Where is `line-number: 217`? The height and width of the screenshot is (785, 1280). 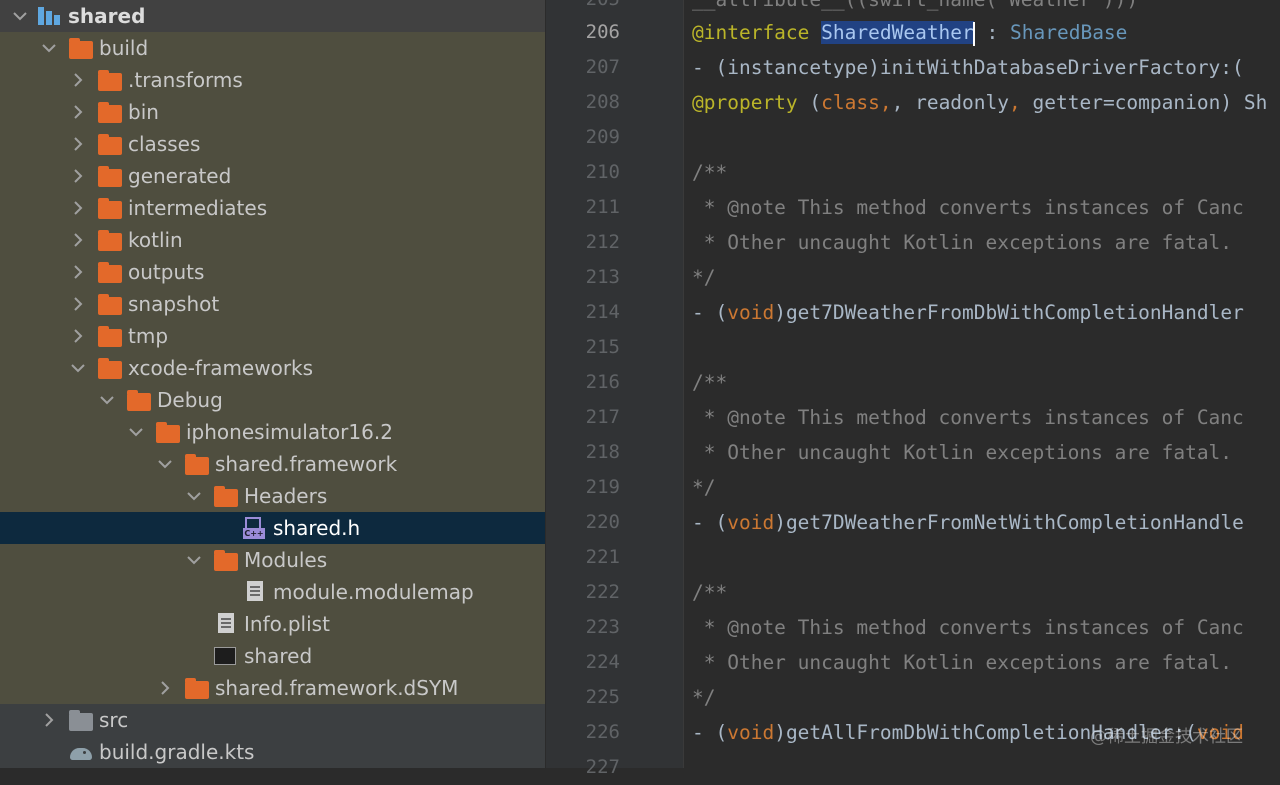
line-number: 217 is located at coordinates (602, 417).